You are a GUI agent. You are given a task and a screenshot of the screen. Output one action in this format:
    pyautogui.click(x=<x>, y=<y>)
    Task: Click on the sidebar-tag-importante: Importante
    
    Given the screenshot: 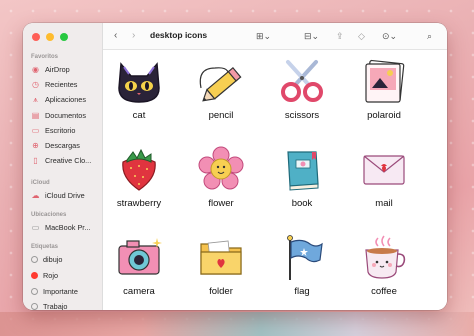 What is the action you would take?
    pyautogui.click(x=66, y=291)
    